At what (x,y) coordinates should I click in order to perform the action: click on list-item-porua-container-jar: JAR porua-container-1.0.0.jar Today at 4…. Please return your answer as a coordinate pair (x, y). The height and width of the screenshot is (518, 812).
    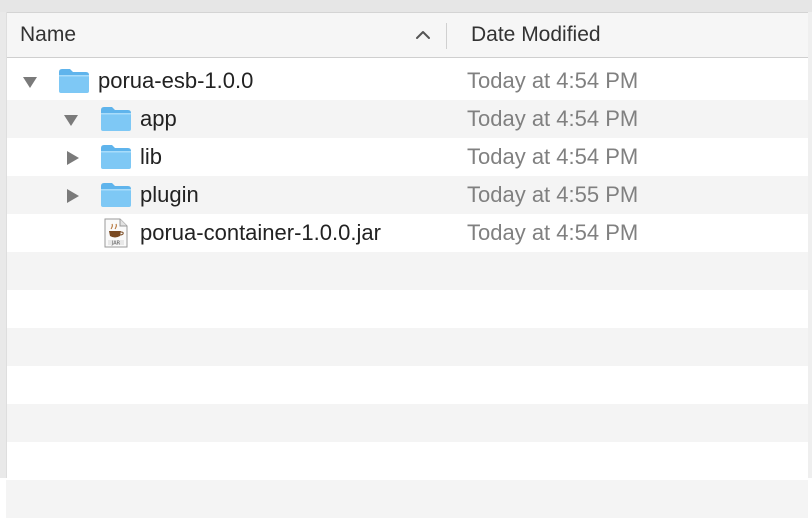
    Looking at the image, I should click on (407, 233).